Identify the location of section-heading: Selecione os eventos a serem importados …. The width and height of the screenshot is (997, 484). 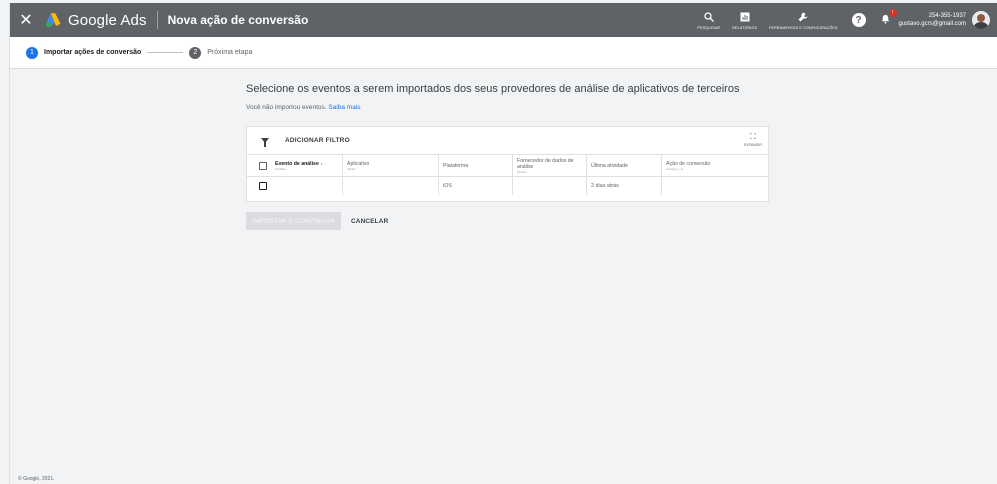
(493, 89).